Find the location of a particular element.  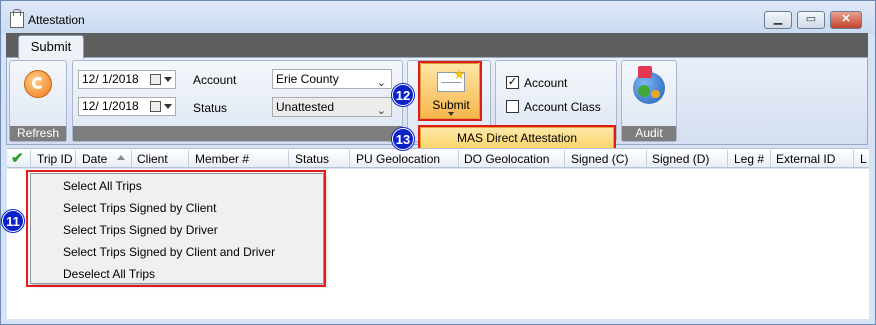

account-select: Erie County ⌄ is located at coordinates (332, 79).